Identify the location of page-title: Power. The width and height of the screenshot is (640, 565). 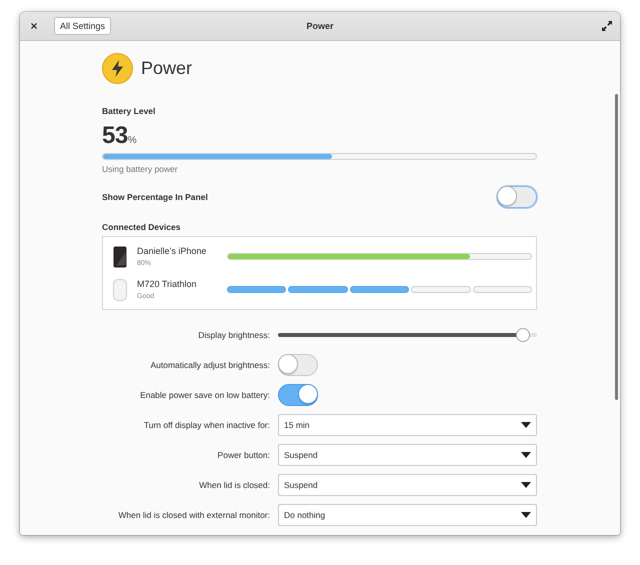
(166, 68).